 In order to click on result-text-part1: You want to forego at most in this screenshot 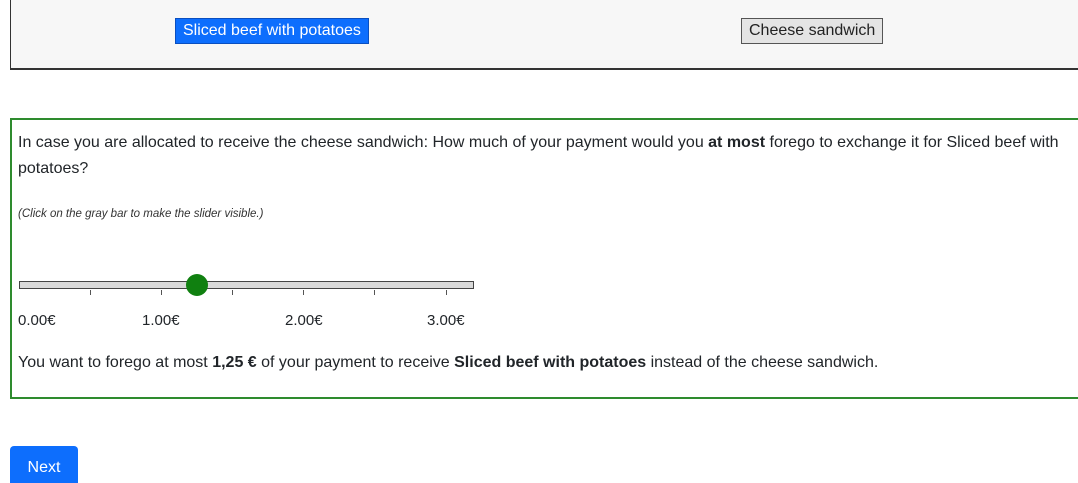, I will do `click(115, 362)`.